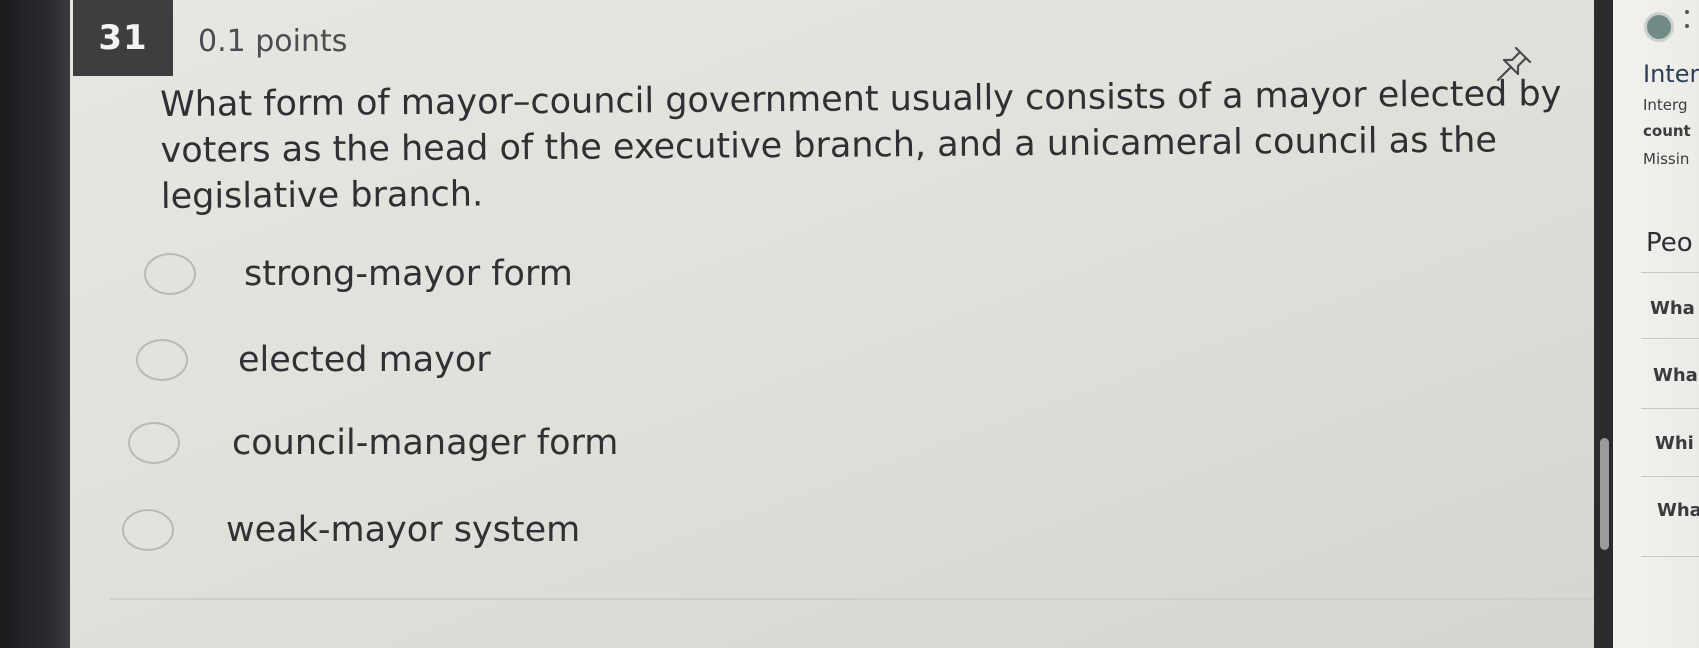 The height and width of the screenshot is (648, 1699). I want to click on question-number-badge: 31, so click(123, 38).